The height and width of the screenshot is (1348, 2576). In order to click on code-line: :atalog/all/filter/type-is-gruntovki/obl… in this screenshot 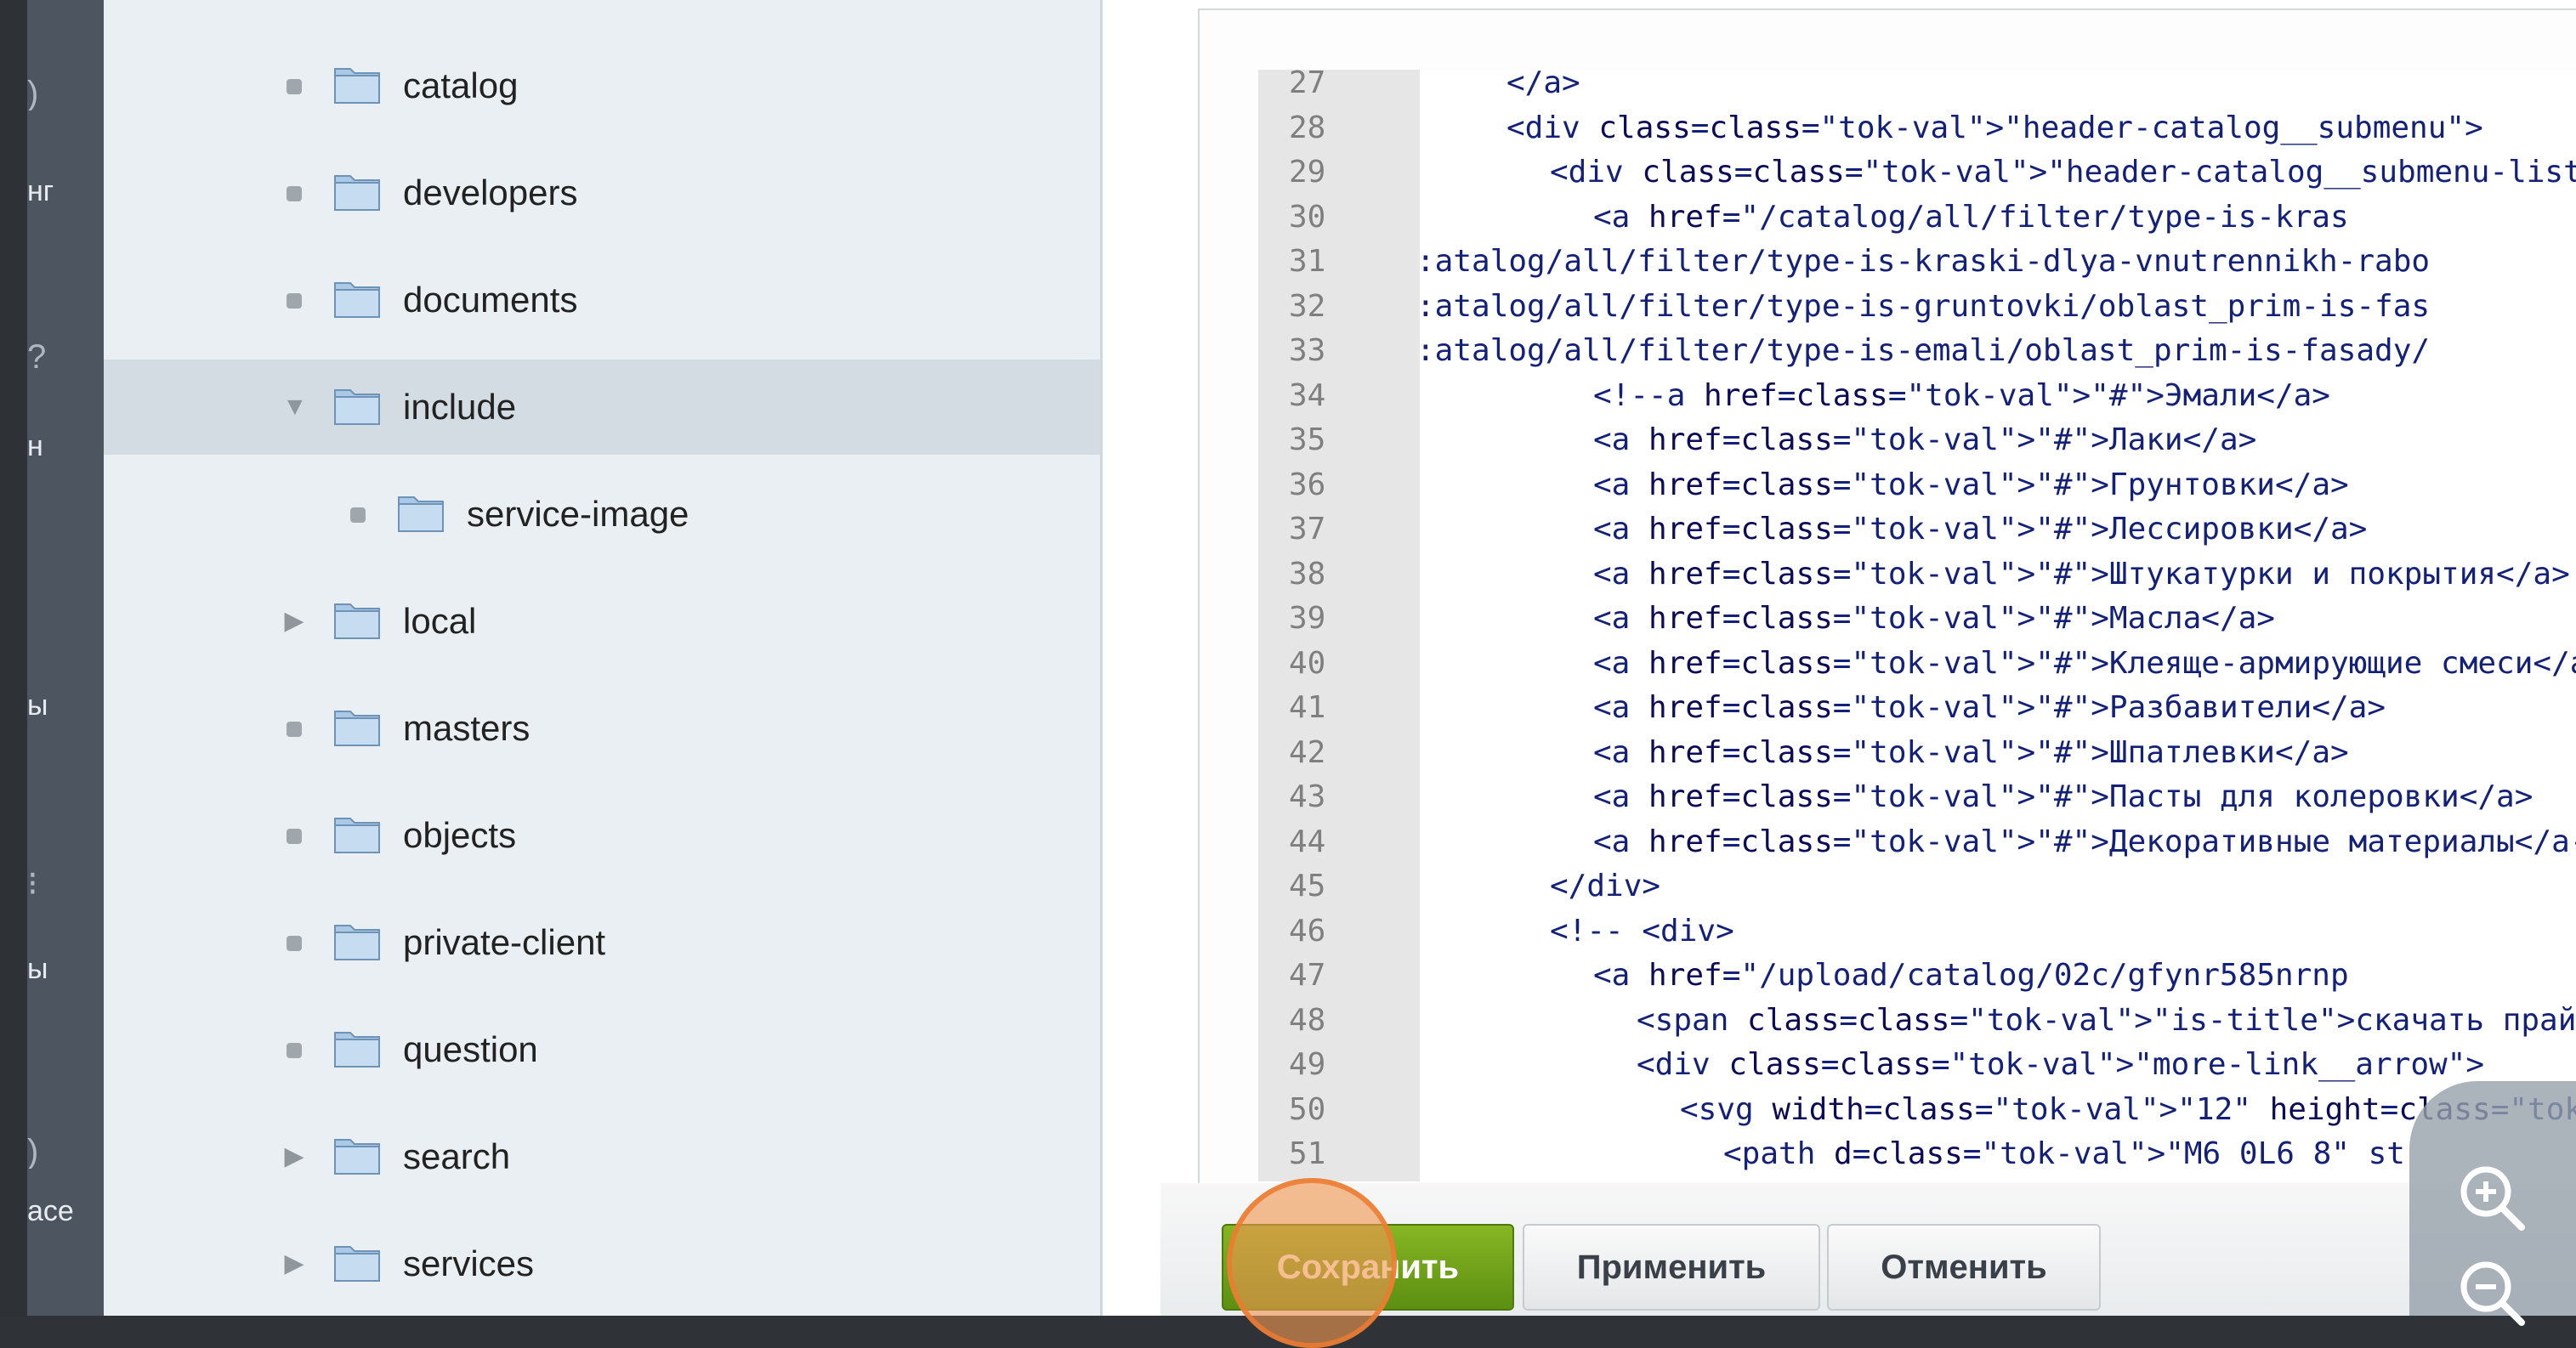, I will do `click(1926, 306)`.